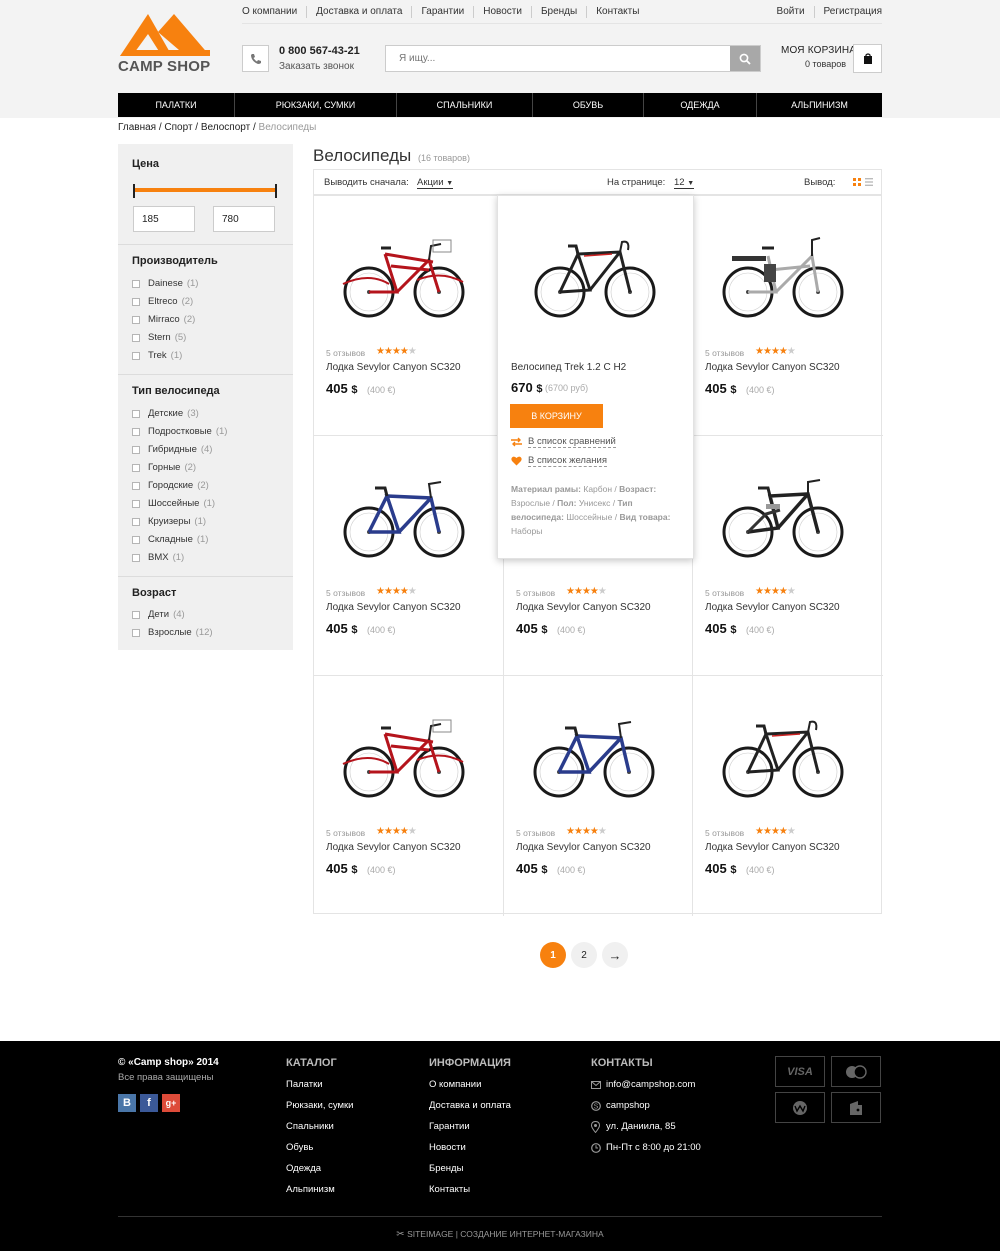 This screenshot has width=1000, height=1251. I want to click on top-link-brands: Бренды, so click(558, 12).